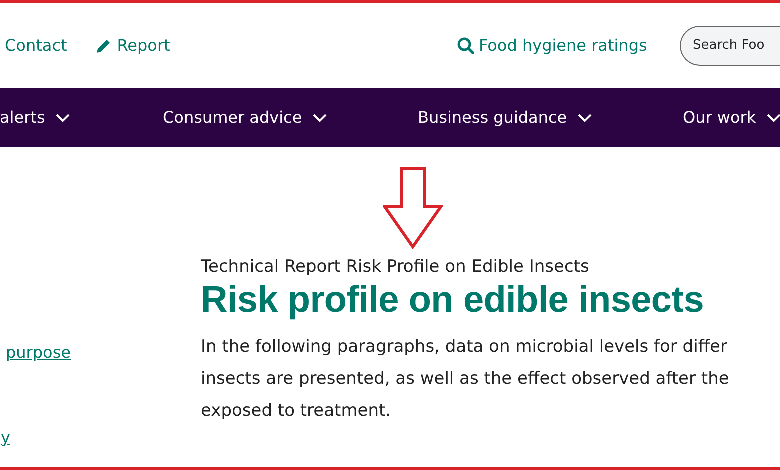 The image size is (780, 470). I want to click on nav-menu-item: Our work, so click(731, 117).